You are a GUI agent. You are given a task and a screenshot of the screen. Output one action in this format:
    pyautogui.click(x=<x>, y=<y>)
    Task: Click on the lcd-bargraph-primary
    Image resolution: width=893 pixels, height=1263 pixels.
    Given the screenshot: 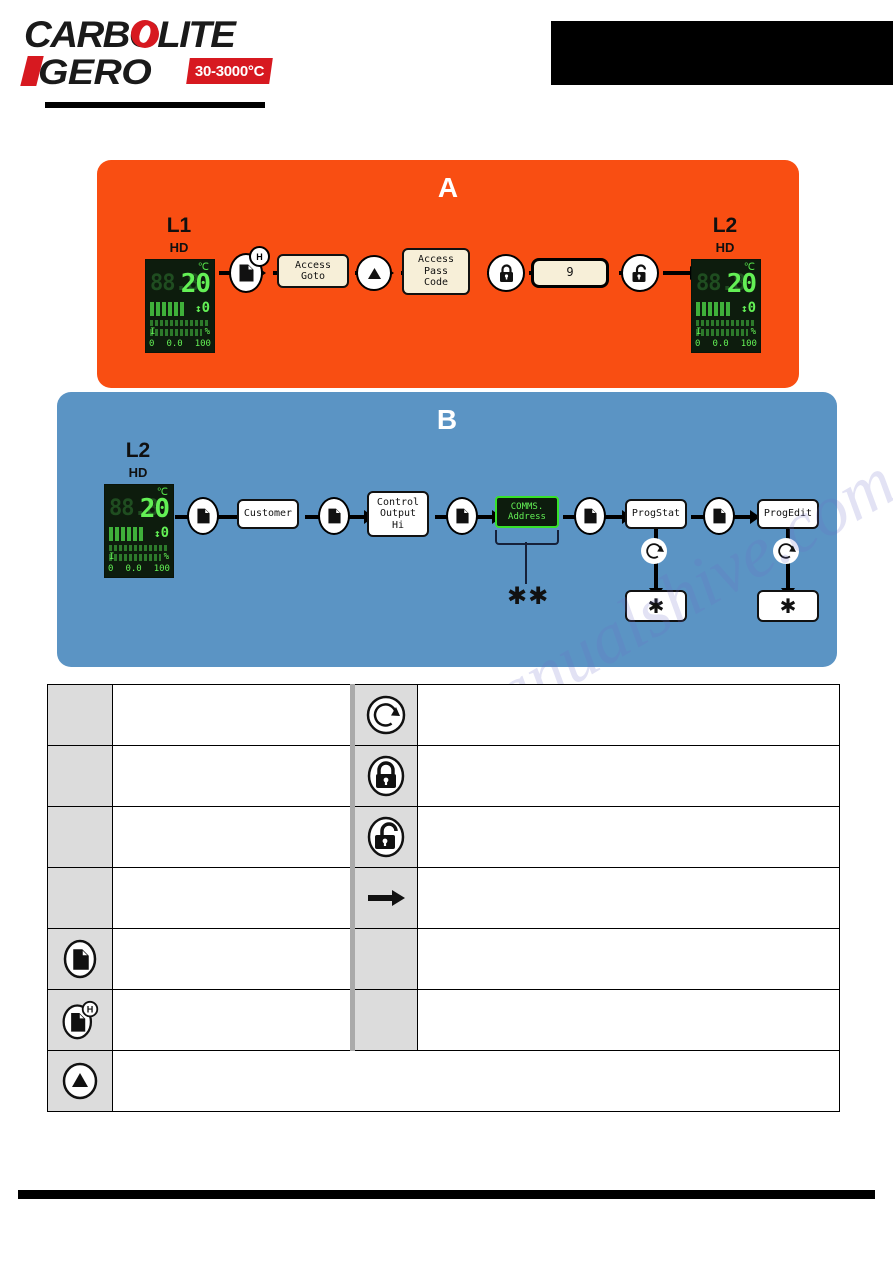 What is the action you would take?
    pyautogui.click(x=127, y=534)
    